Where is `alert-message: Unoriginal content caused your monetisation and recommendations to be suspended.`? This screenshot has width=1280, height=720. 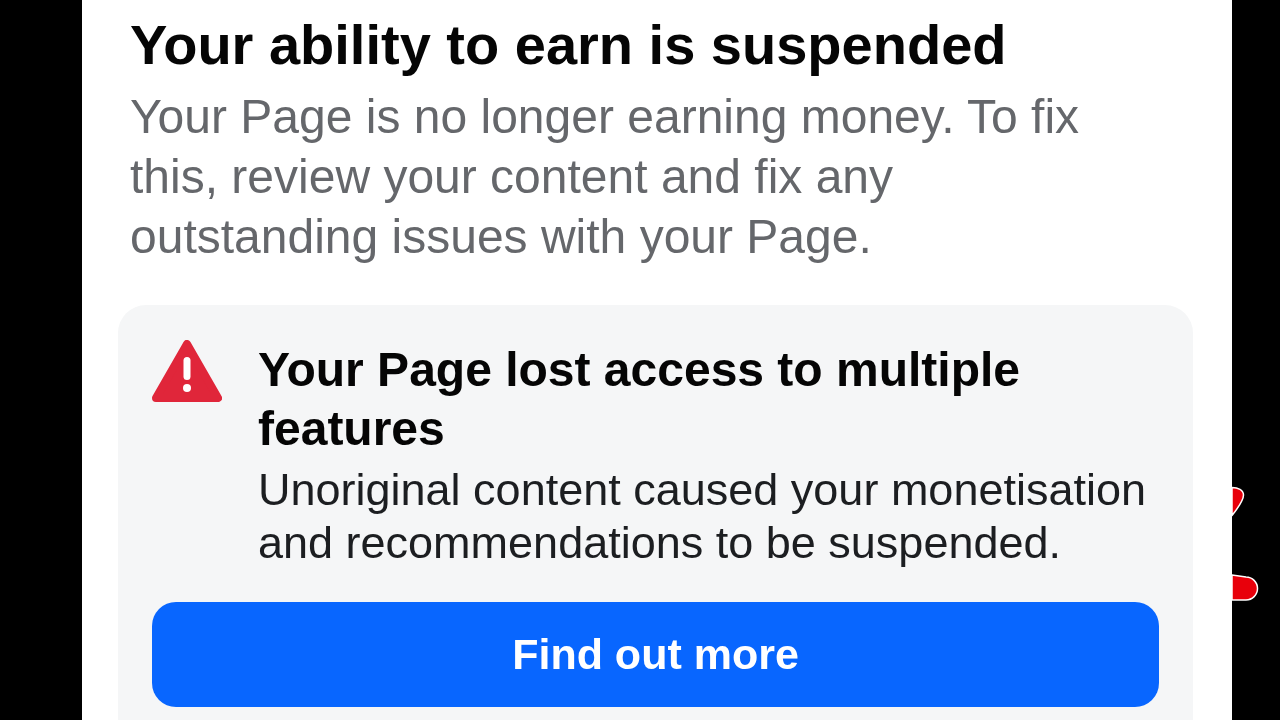 alert-message: Unoriginal content caused your monetisation and recommendations to be suspended. is located at coordinates (703, 516).